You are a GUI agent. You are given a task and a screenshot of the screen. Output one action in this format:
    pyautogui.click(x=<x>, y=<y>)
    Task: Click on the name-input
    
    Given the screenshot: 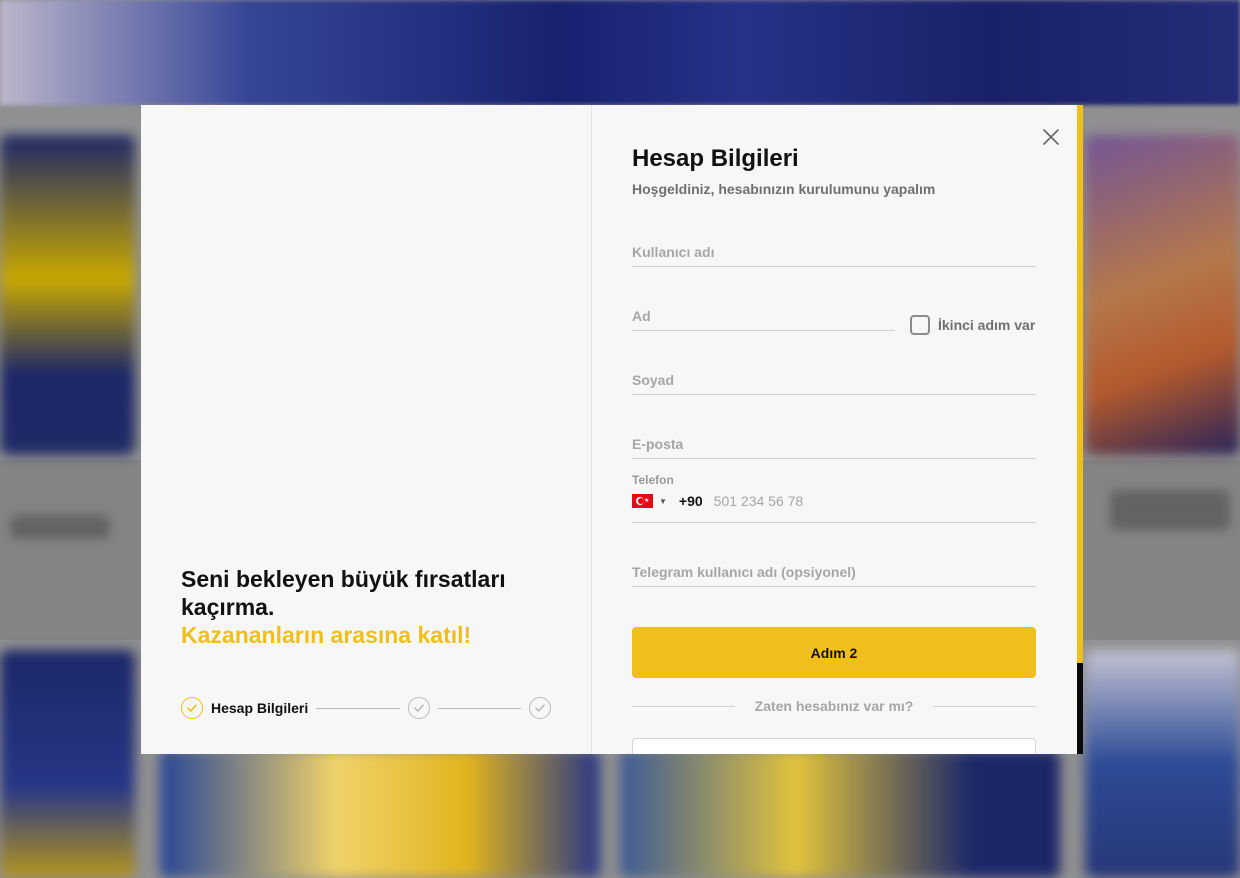 What is the action you would take?
    pyautogui.click(x=763, y=309)
    